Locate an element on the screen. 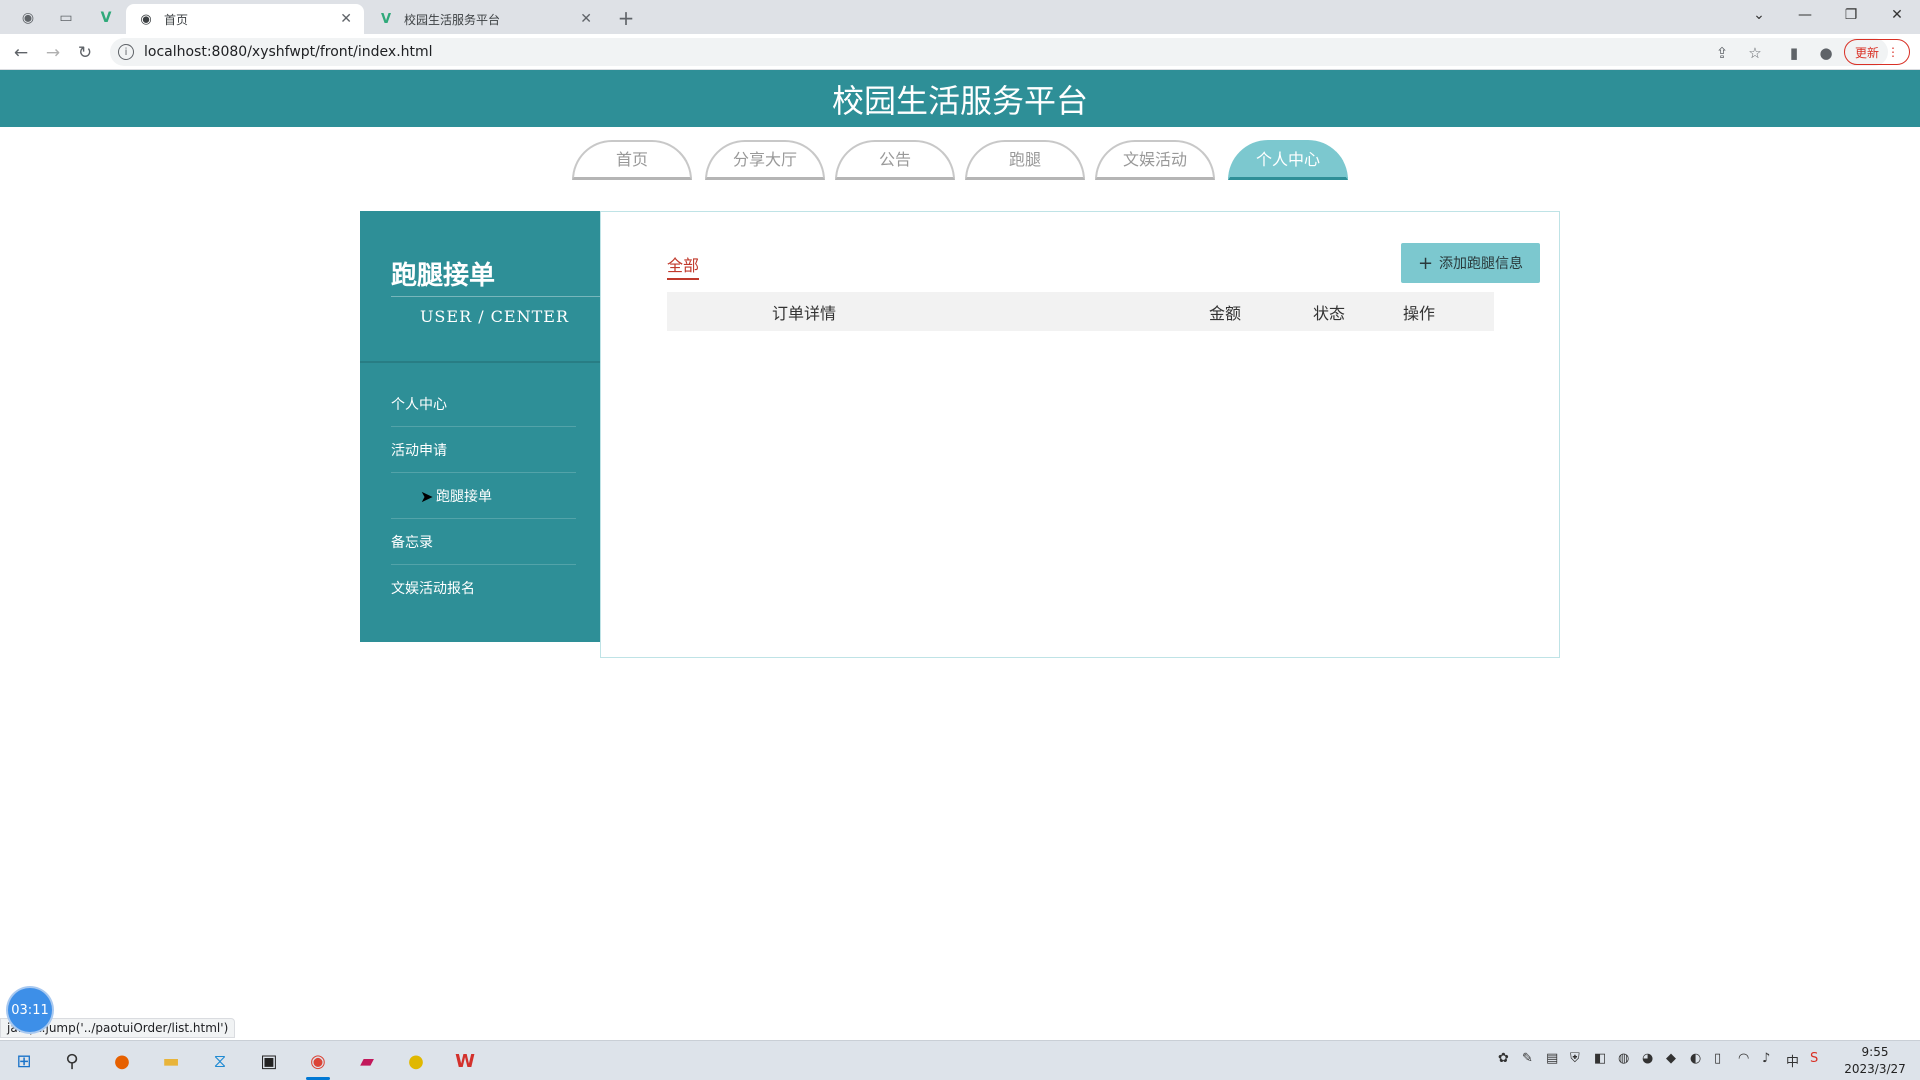  share-button: ⇪ is located at coordinates (1722, 53).